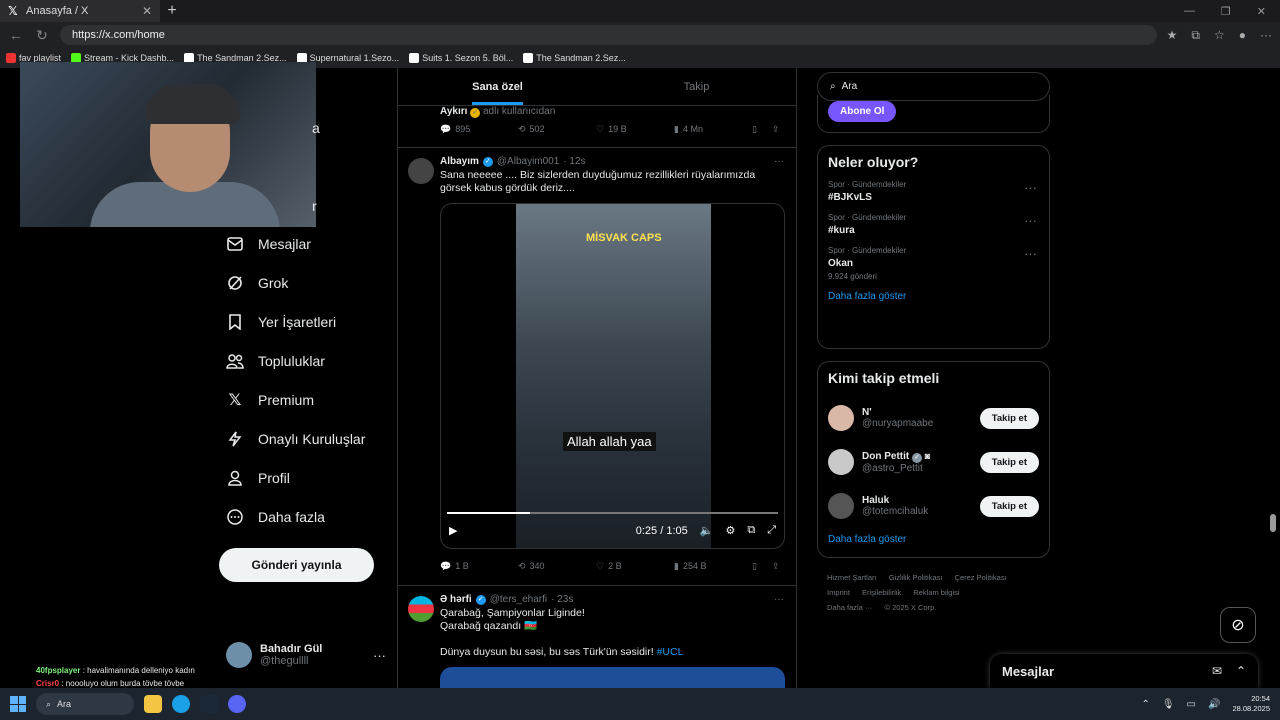 Image resolution: width=1280 pixels, height=720 pixels. What do you see at coordinates (181, 704) in the screenshot?
I see `edge-icon` at bounding box center [181, 704].